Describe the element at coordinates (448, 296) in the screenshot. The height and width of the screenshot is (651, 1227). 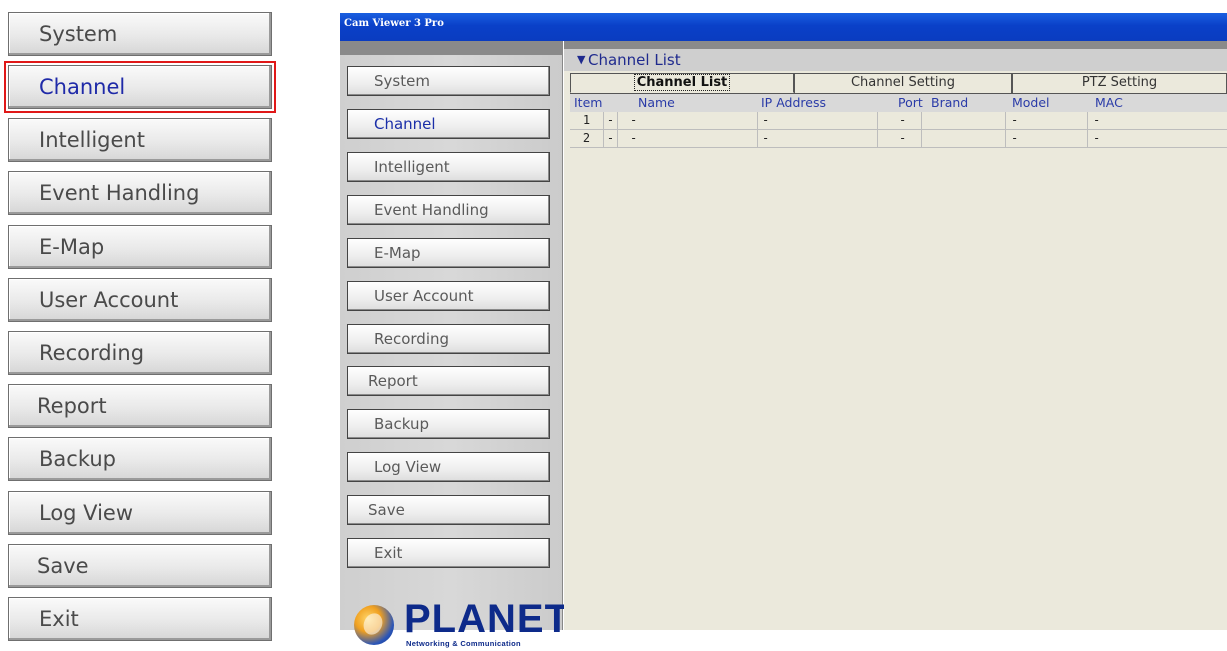
I see `sidebar-item-user-account: User Account` at that location.